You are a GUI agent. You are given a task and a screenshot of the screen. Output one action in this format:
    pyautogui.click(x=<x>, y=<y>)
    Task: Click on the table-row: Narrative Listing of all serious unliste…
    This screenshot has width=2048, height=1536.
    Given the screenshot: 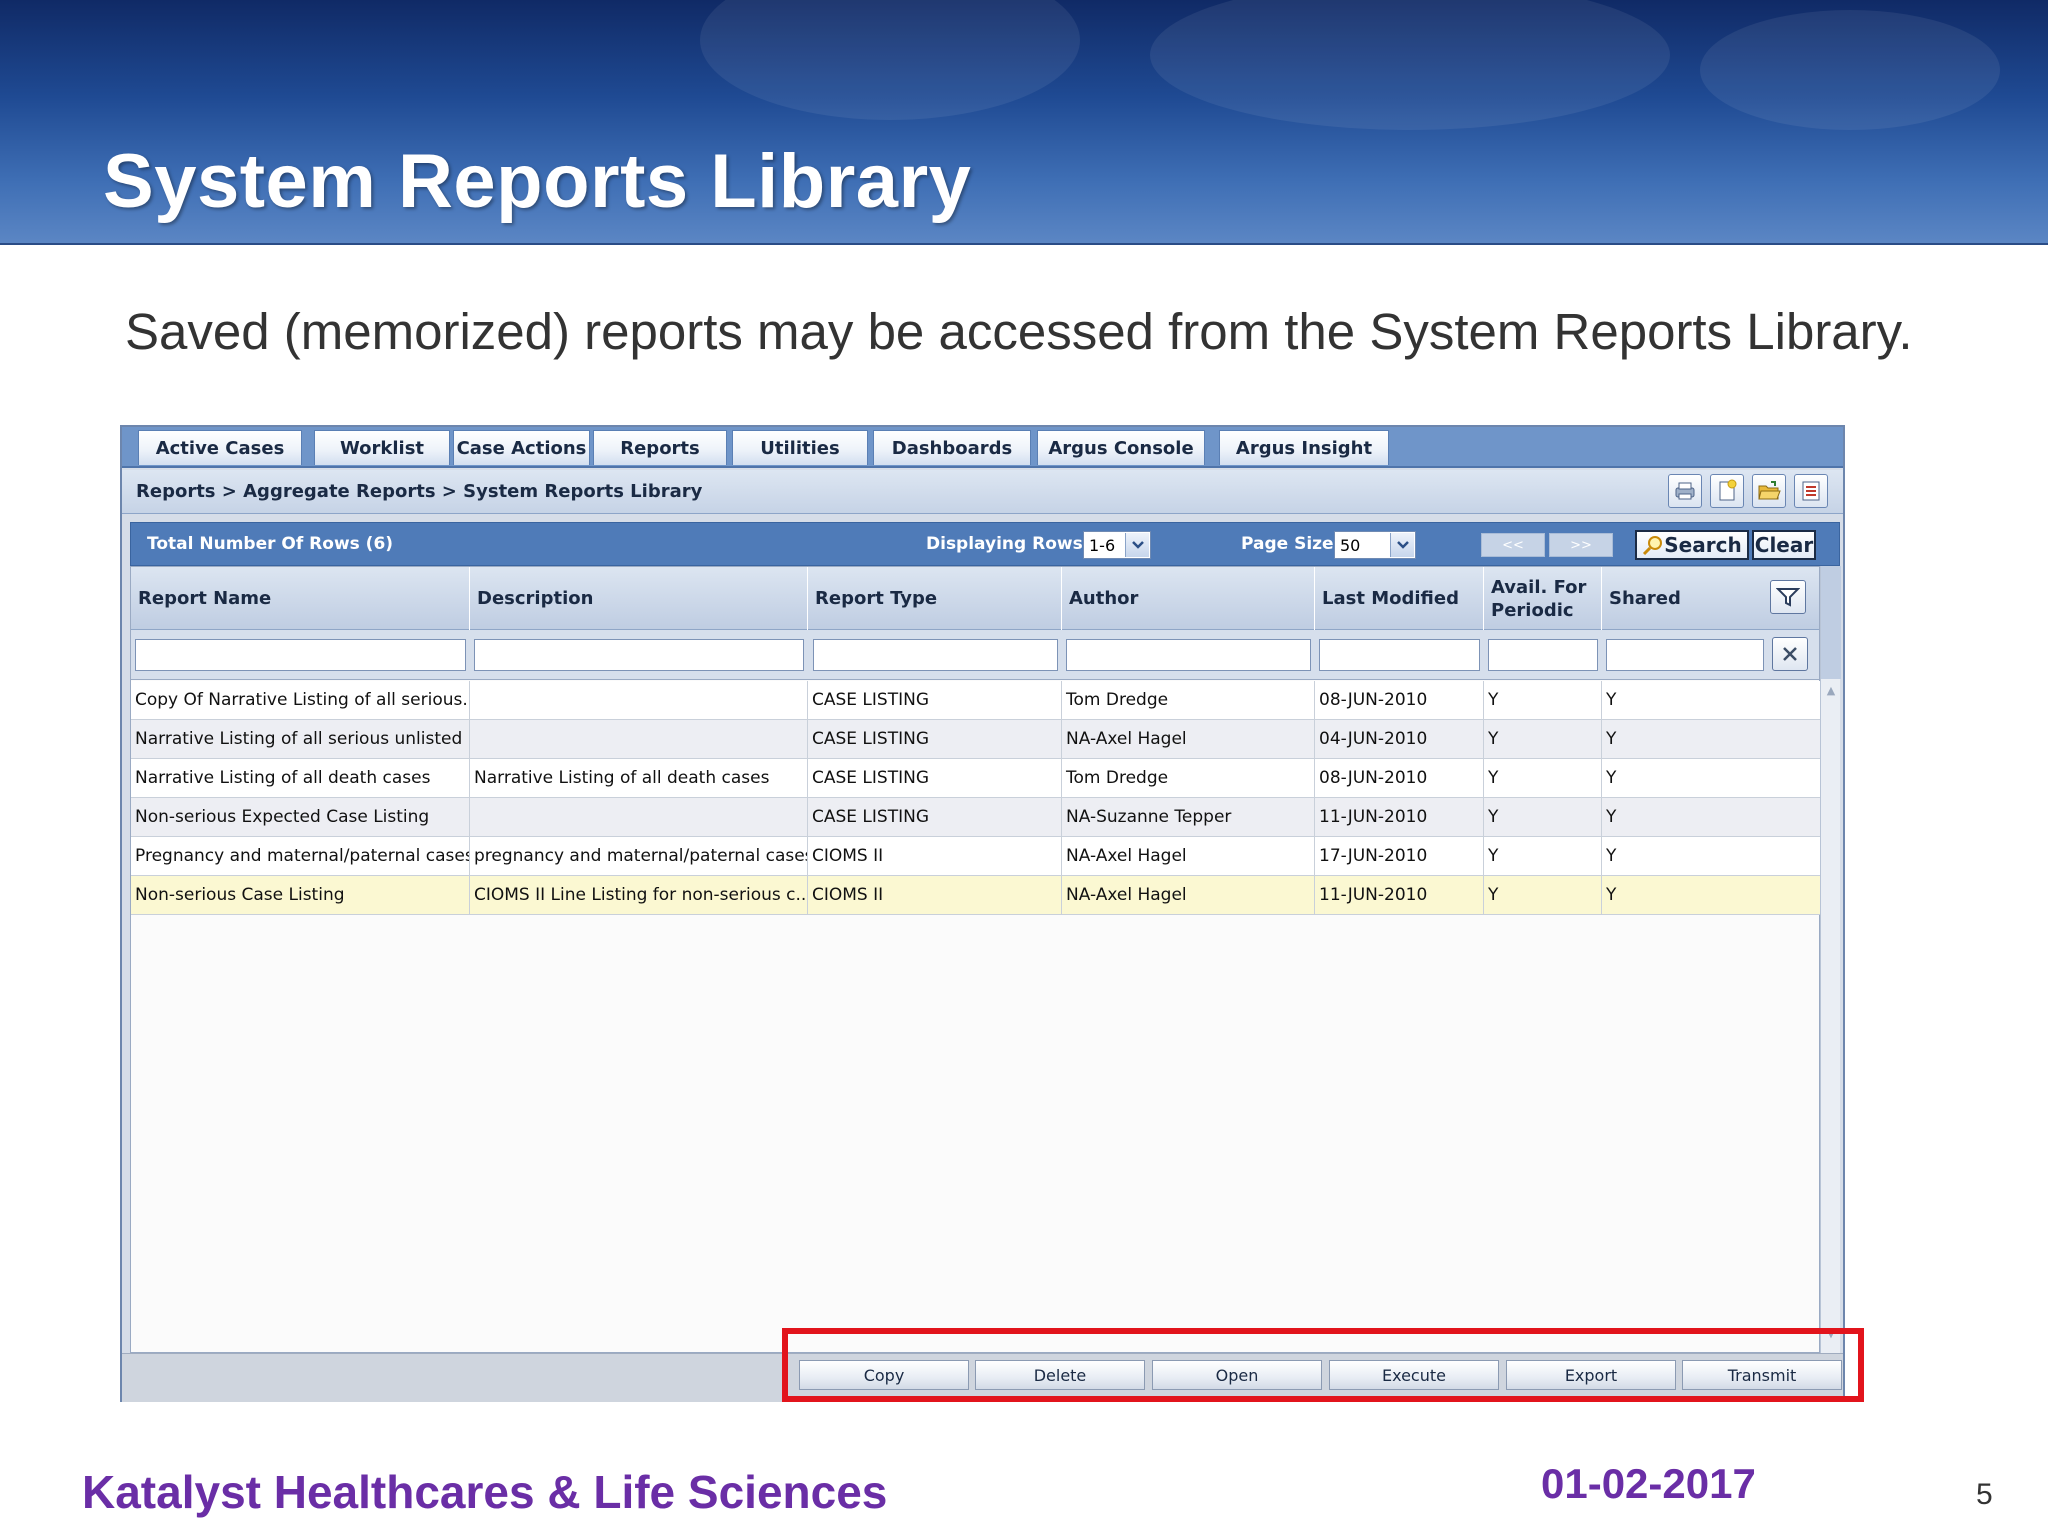 What is the action you would take?
    pyautogui.click(x=976, y=739)
    